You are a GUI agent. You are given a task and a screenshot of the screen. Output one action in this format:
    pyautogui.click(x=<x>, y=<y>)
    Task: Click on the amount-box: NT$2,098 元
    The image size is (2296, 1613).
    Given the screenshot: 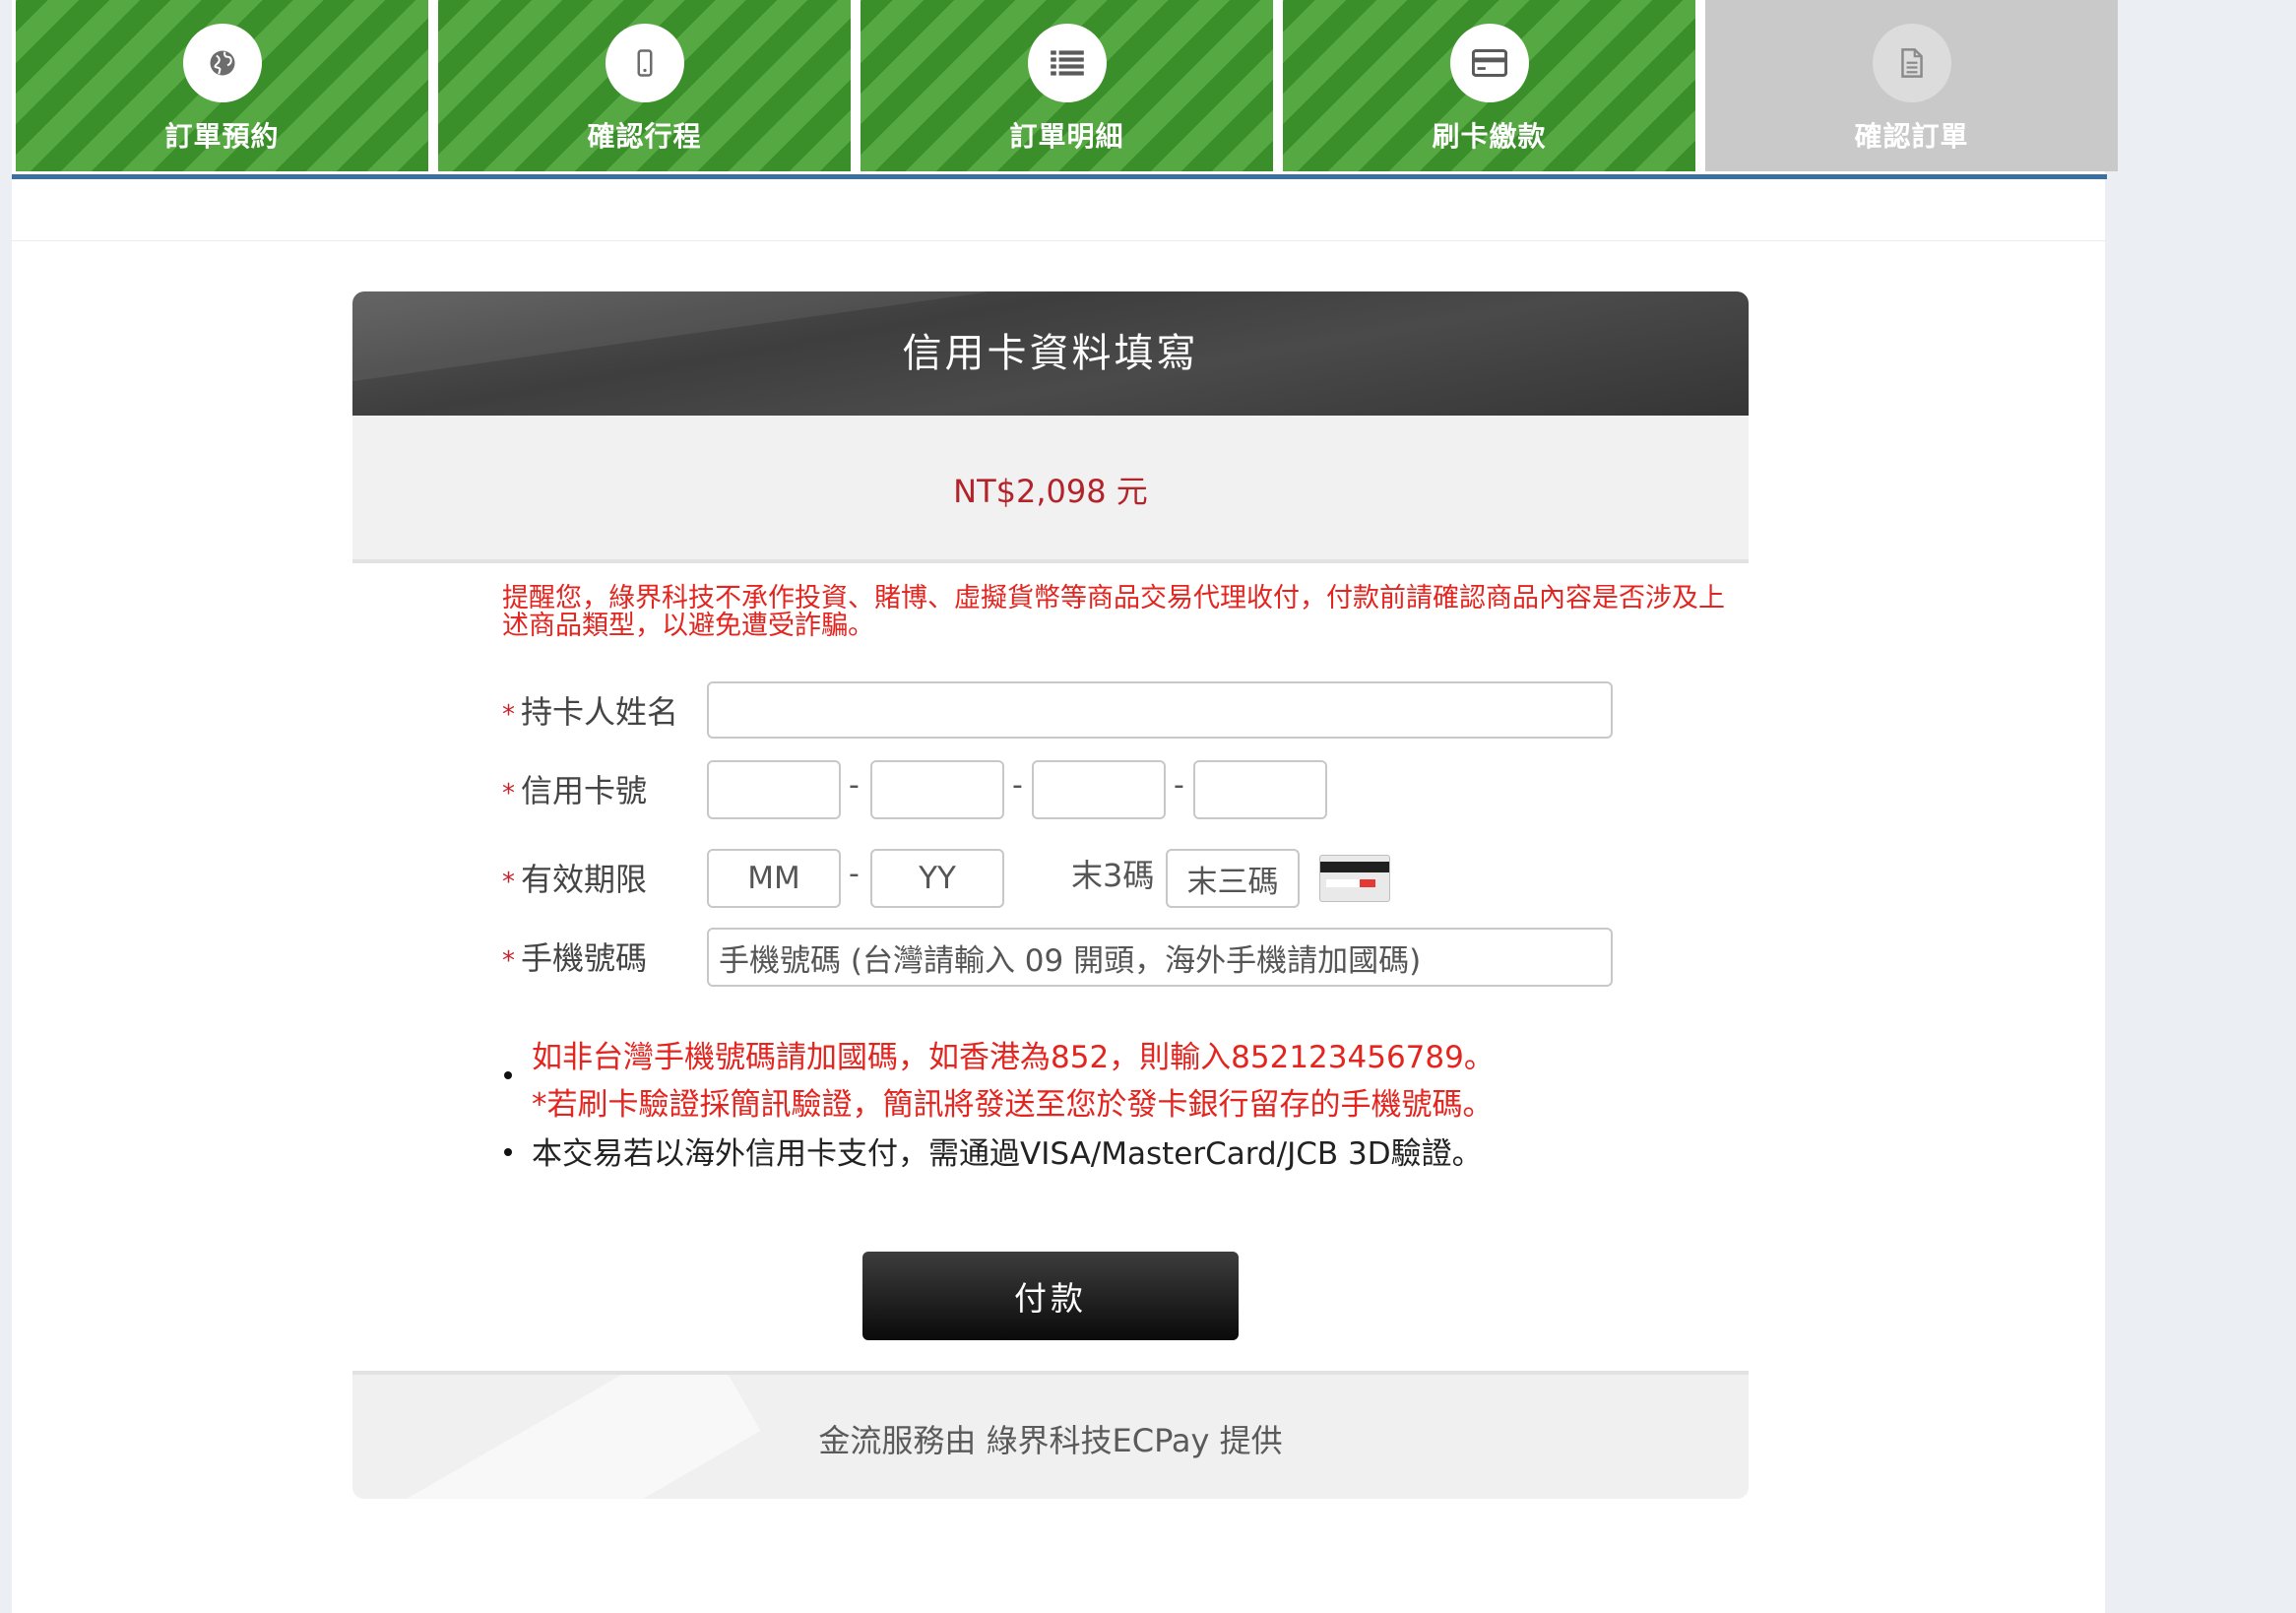 What is the action you would take?
    pyautogui.click(x=1050, y=489)
    